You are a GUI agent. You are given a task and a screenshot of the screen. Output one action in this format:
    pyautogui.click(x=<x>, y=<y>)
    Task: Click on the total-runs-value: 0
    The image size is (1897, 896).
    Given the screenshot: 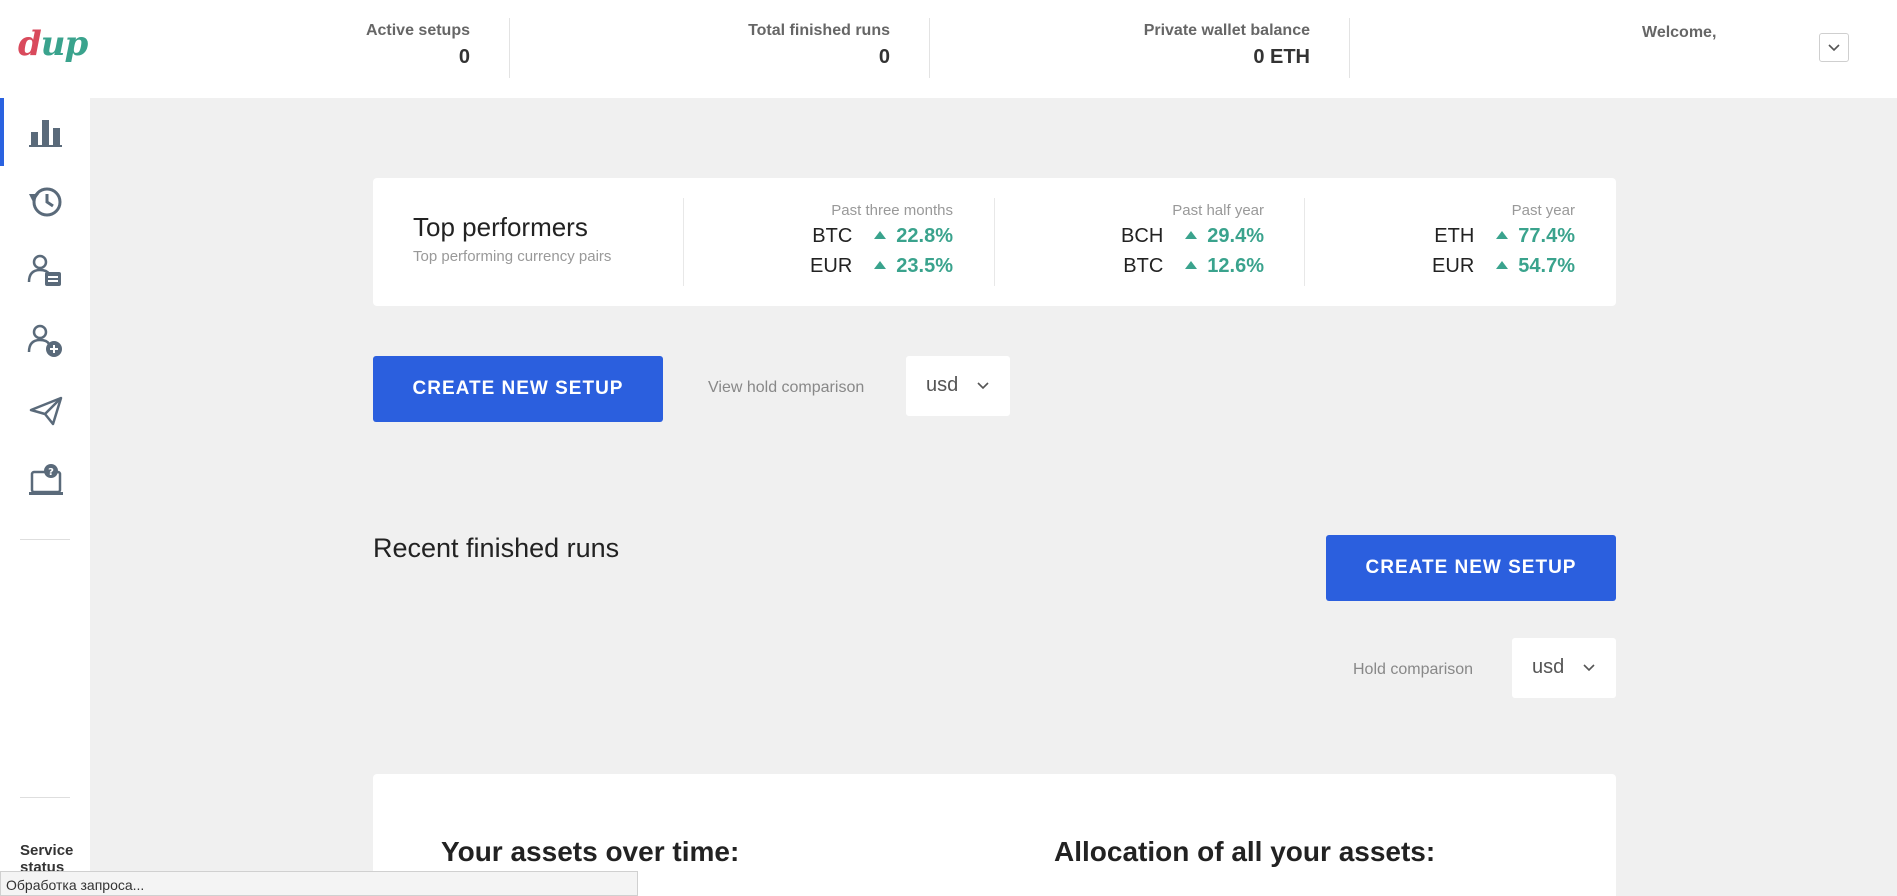 What is the action you would take?
    pyautogui.click(x=884, y=57)
    